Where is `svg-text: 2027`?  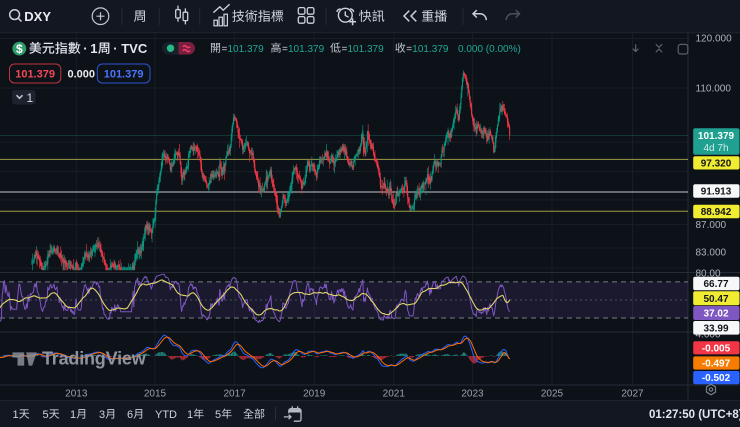 svg-text: 2027 is located at coordinates (632, 393).